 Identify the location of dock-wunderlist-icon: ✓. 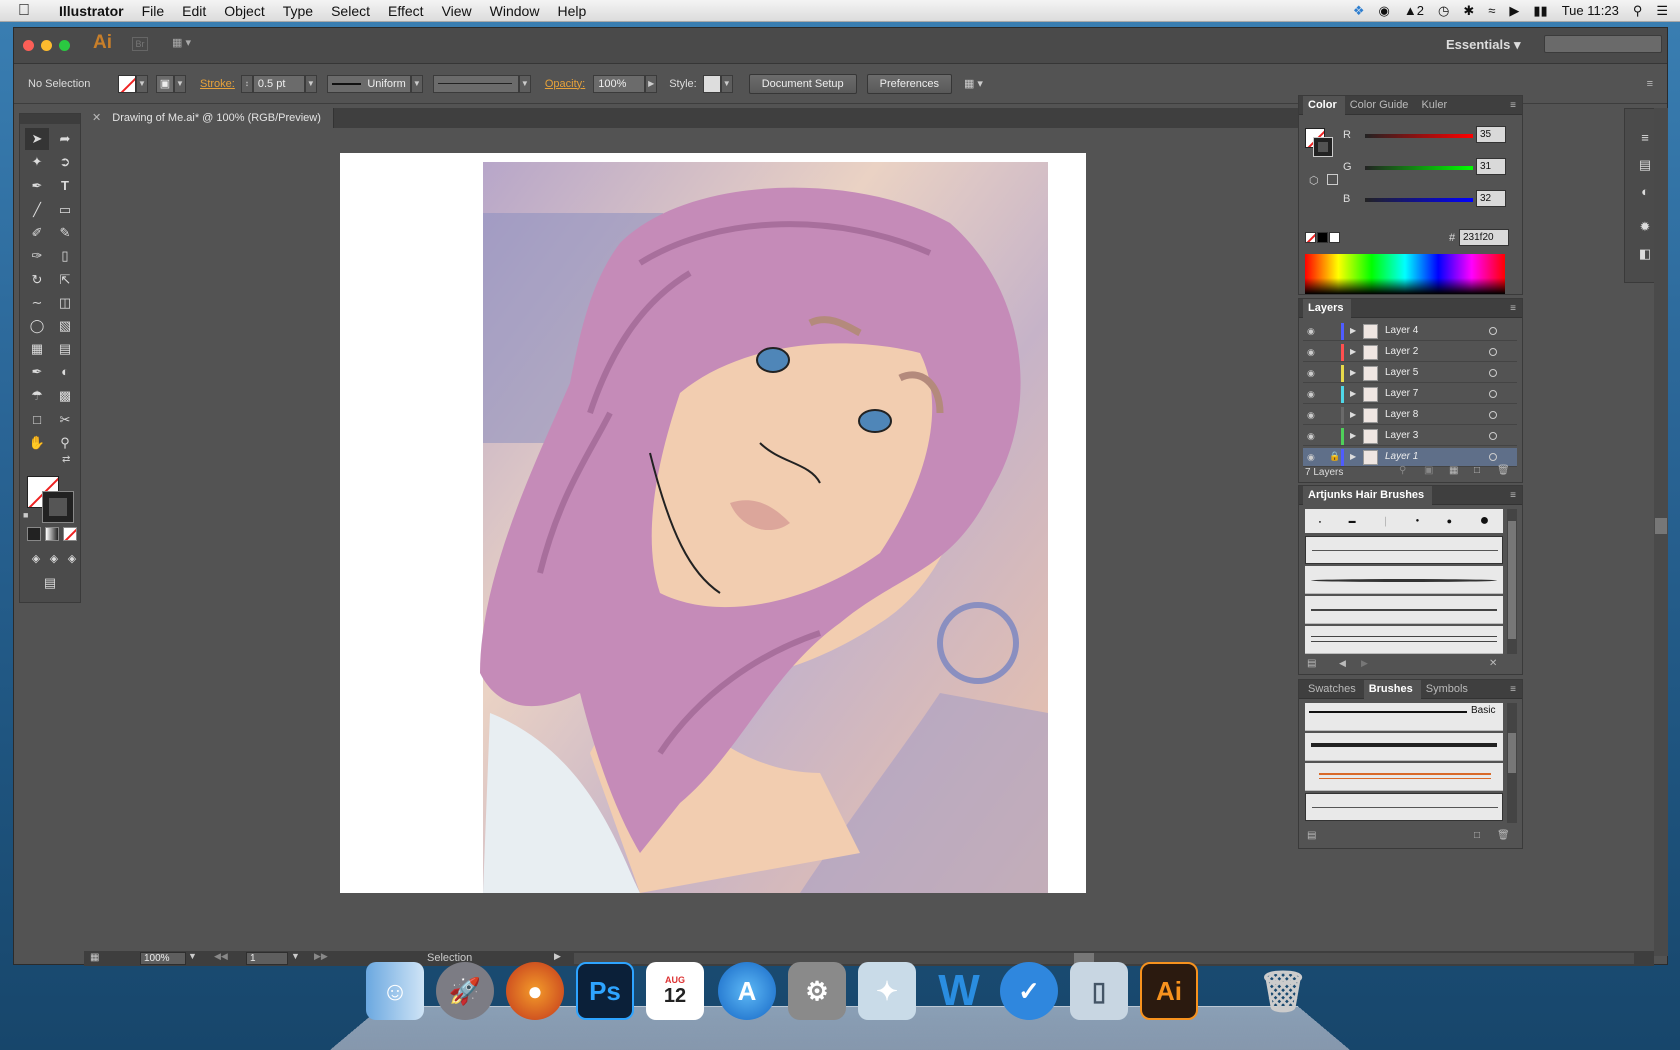
(1029, 991).